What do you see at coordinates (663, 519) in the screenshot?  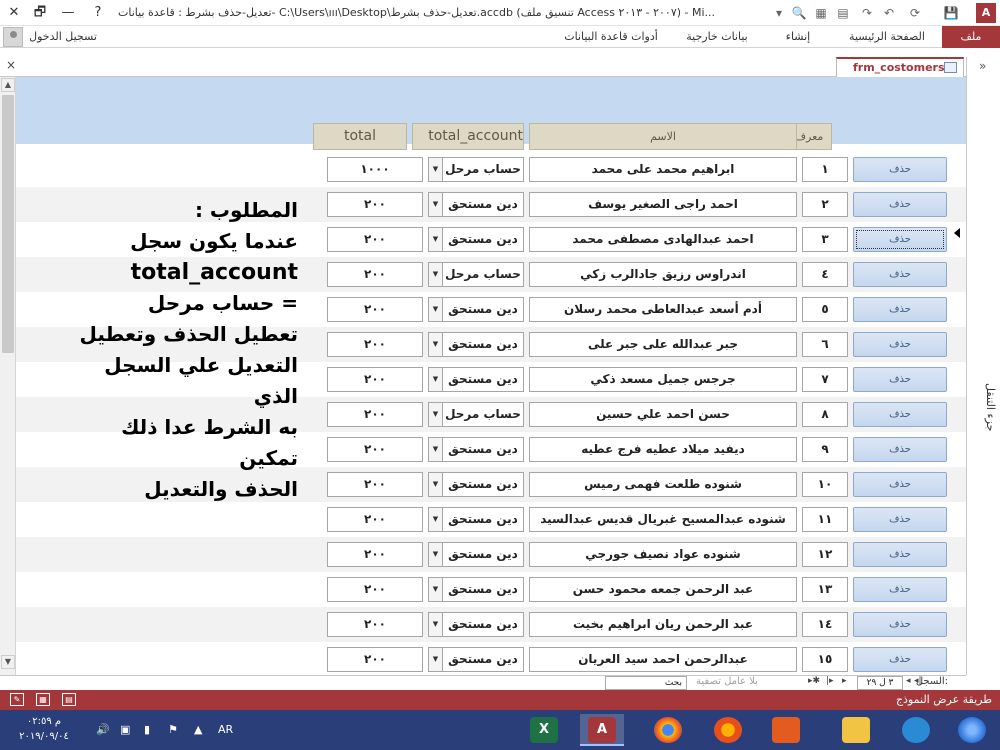 I see `name-field: شنوده عبدالمسيح غبريال قديس عبدالسيد` at bounding box center [663, 519].